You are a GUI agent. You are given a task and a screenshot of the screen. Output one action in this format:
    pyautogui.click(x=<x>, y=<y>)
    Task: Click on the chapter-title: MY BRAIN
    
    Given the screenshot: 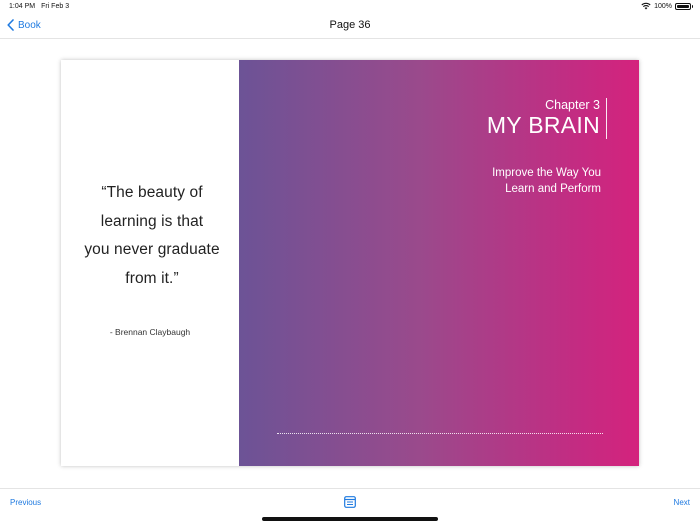 What is the action you would take?
    pyautogui.click(x=543, y=125)
    